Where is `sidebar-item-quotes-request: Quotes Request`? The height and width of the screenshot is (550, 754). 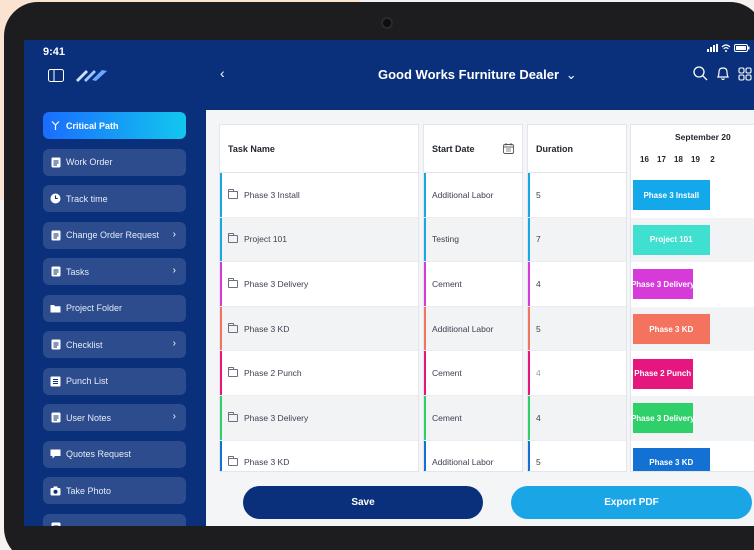 sidebar-item-quotes-request: Quotes Request is located at coordinates (114, 454).